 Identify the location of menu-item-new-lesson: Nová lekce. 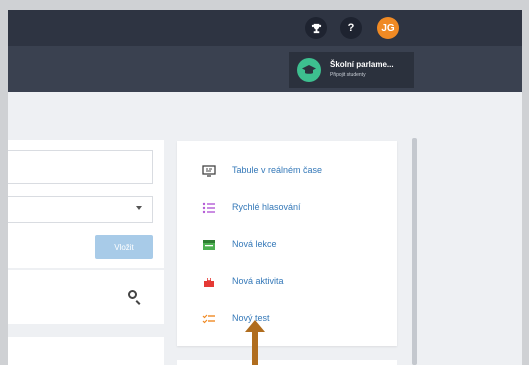
(287, 245).